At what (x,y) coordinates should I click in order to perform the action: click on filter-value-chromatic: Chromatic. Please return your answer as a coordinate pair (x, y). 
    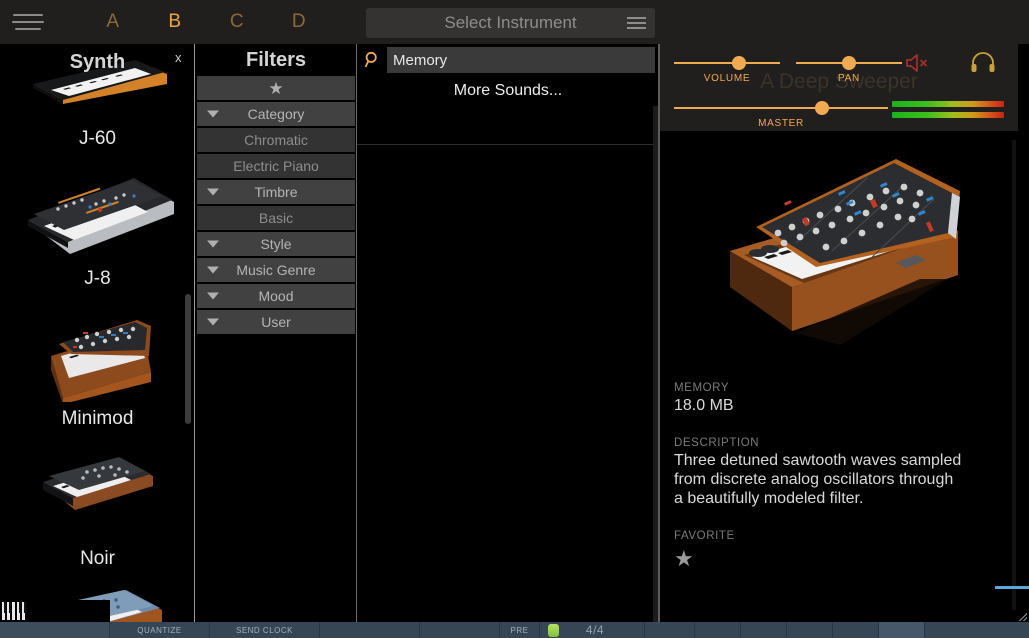
    Looking at the image, I should click on (276, 140).